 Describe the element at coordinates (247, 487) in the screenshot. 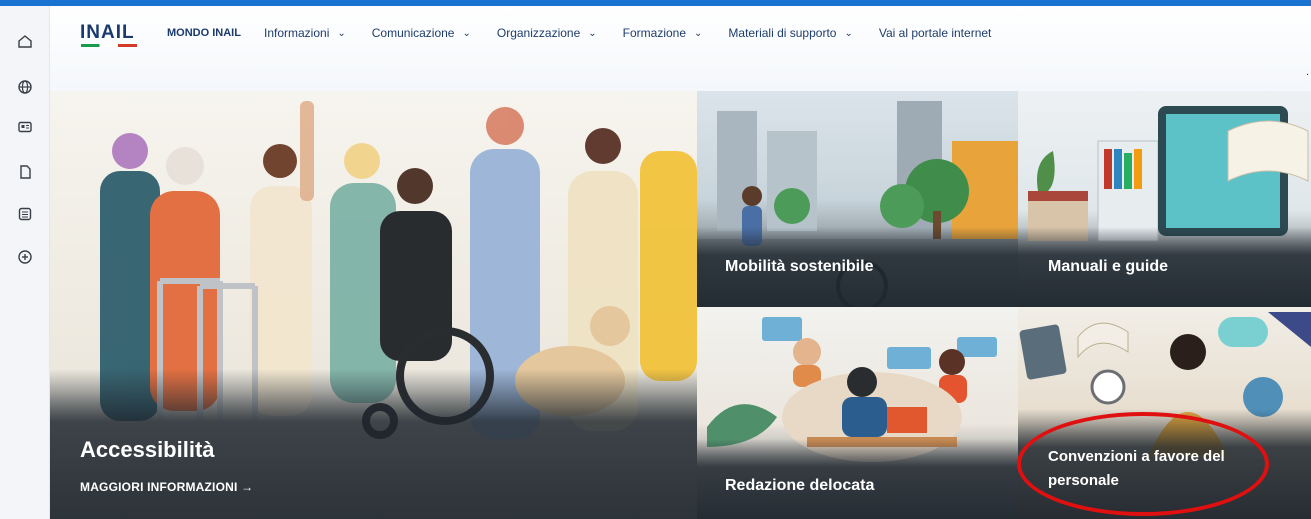

I see `arrow-right-icon: →` at that location.